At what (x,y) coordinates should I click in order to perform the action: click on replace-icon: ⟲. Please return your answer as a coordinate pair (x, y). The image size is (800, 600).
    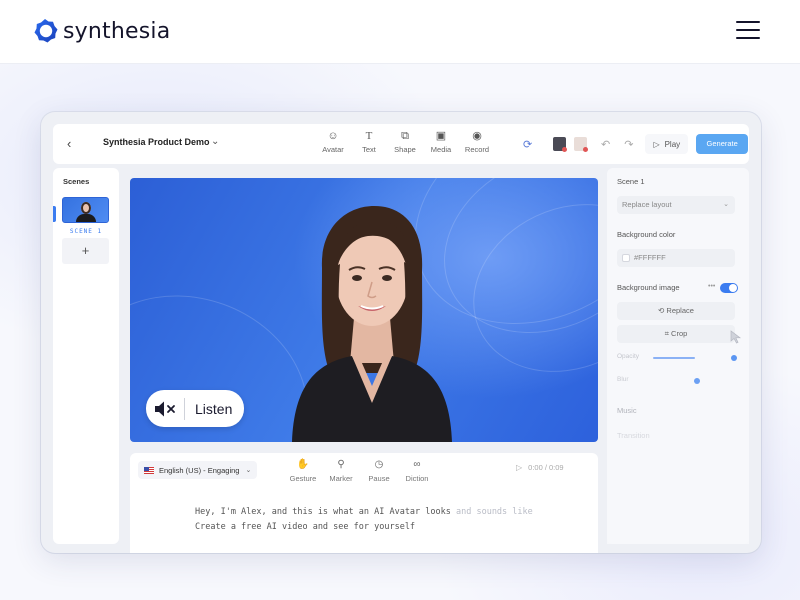
    Looking at the image, I should click on (661, 310).